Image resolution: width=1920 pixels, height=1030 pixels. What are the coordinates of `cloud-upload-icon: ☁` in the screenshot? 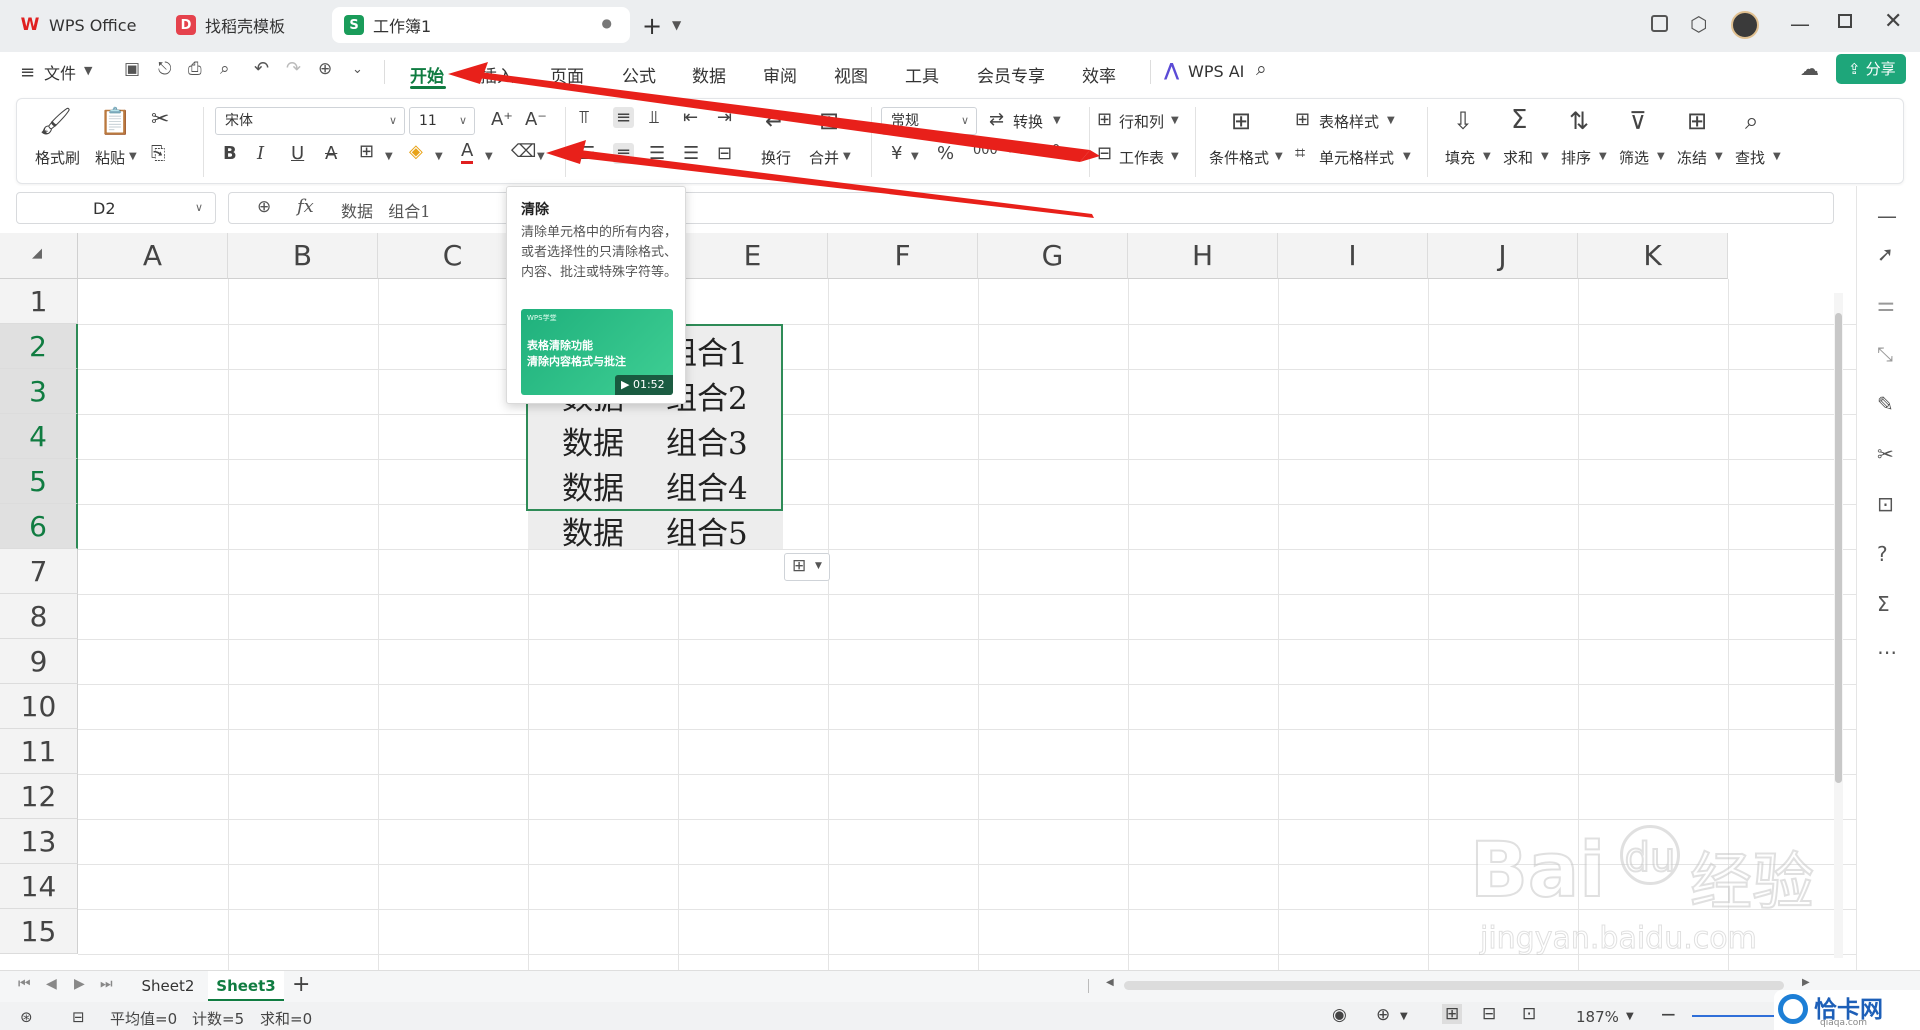 It's located at (1809, 69).